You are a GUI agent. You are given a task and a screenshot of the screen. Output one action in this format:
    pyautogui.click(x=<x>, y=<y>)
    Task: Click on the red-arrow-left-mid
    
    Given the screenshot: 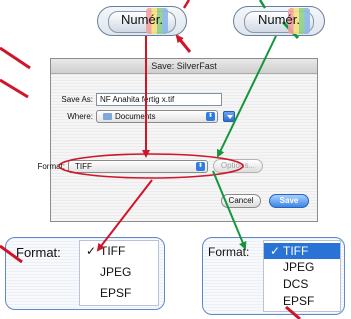 What is the action you would take?
    pyautogui.click(x=14, y=88)
    